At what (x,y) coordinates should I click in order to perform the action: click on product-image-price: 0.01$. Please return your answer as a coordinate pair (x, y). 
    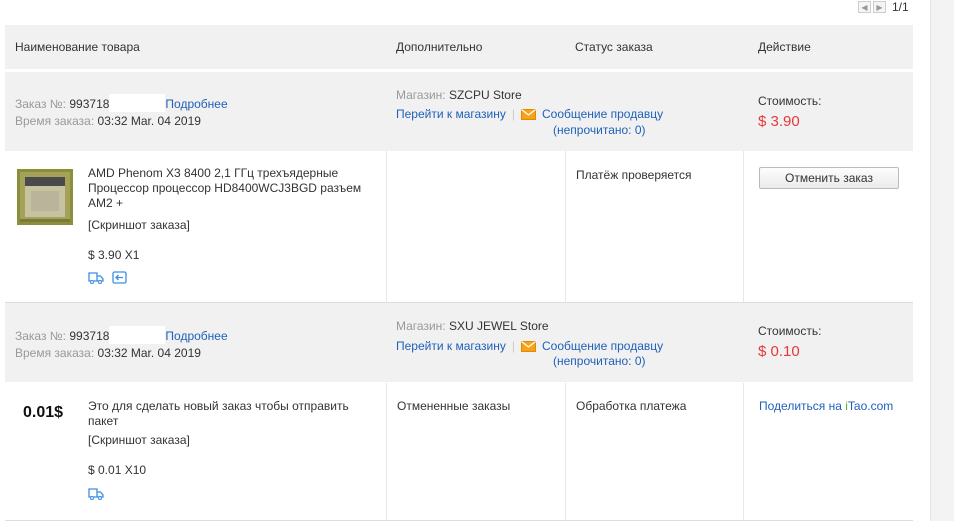
    Looking at the image, I should click on (43, 413).